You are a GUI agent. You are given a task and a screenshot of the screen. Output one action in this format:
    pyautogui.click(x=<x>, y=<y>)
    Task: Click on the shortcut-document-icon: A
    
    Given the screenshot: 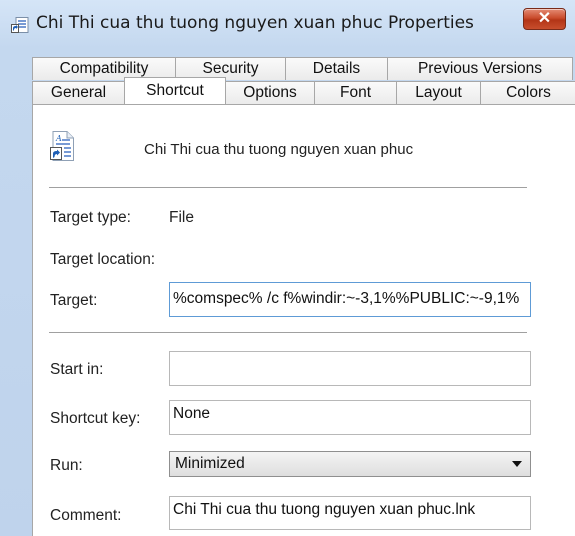 What is the action you would take?
    pyautogui.click(x=62, y=146)
    